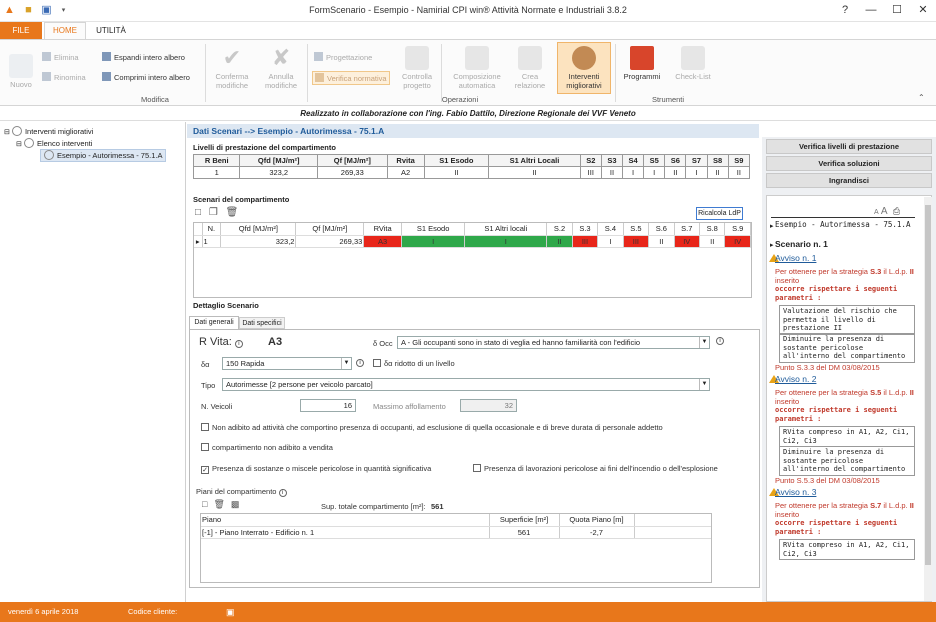 The image size is (936, 622). I want to click on print-icon: ⎙, so click(896, 211).